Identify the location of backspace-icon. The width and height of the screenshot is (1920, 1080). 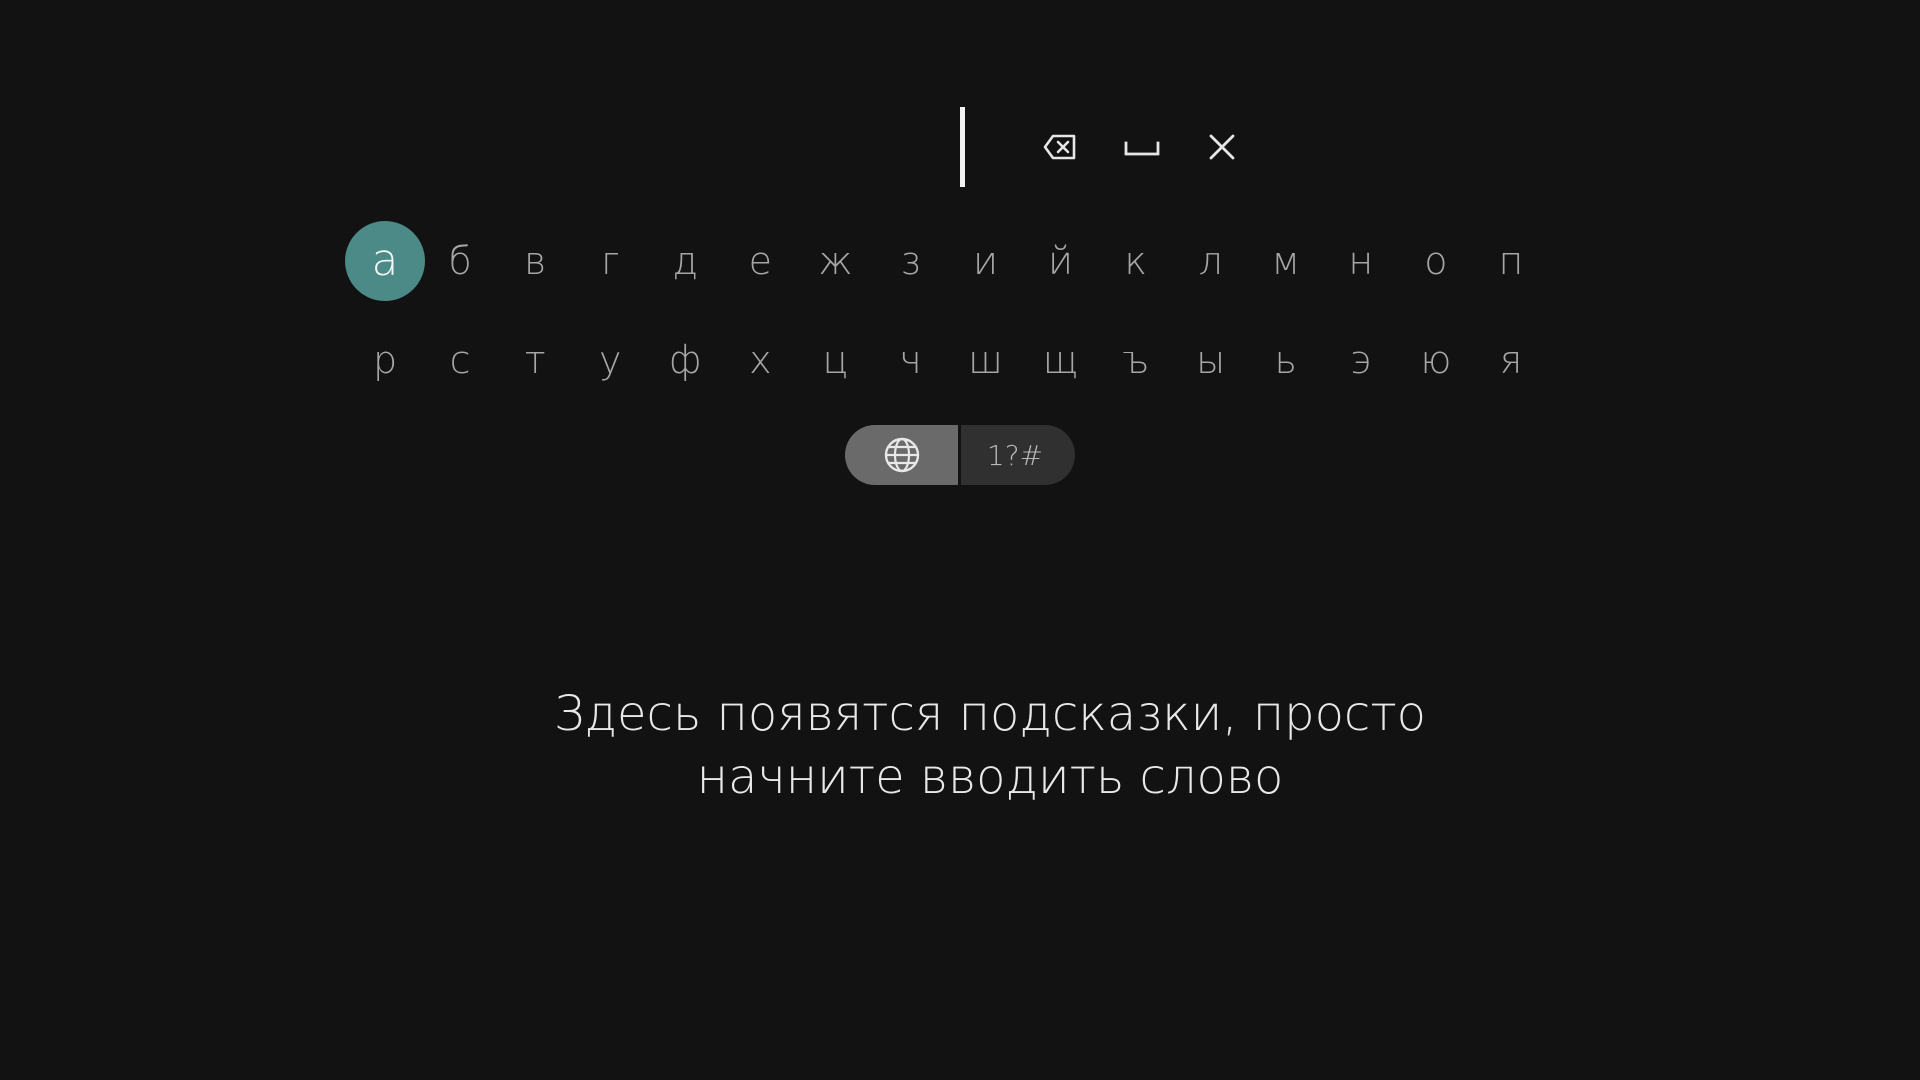
(1059, 147).